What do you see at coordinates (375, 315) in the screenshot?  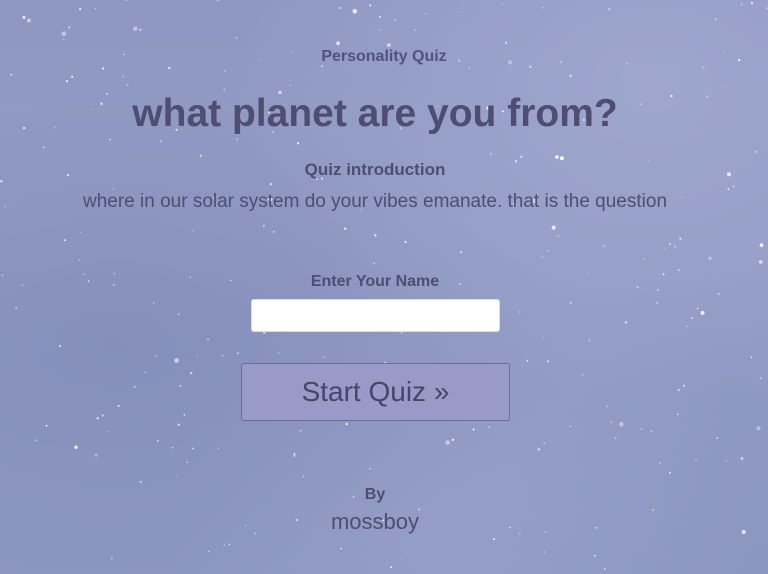 I see `name-input` at bounding box center [375, 315].